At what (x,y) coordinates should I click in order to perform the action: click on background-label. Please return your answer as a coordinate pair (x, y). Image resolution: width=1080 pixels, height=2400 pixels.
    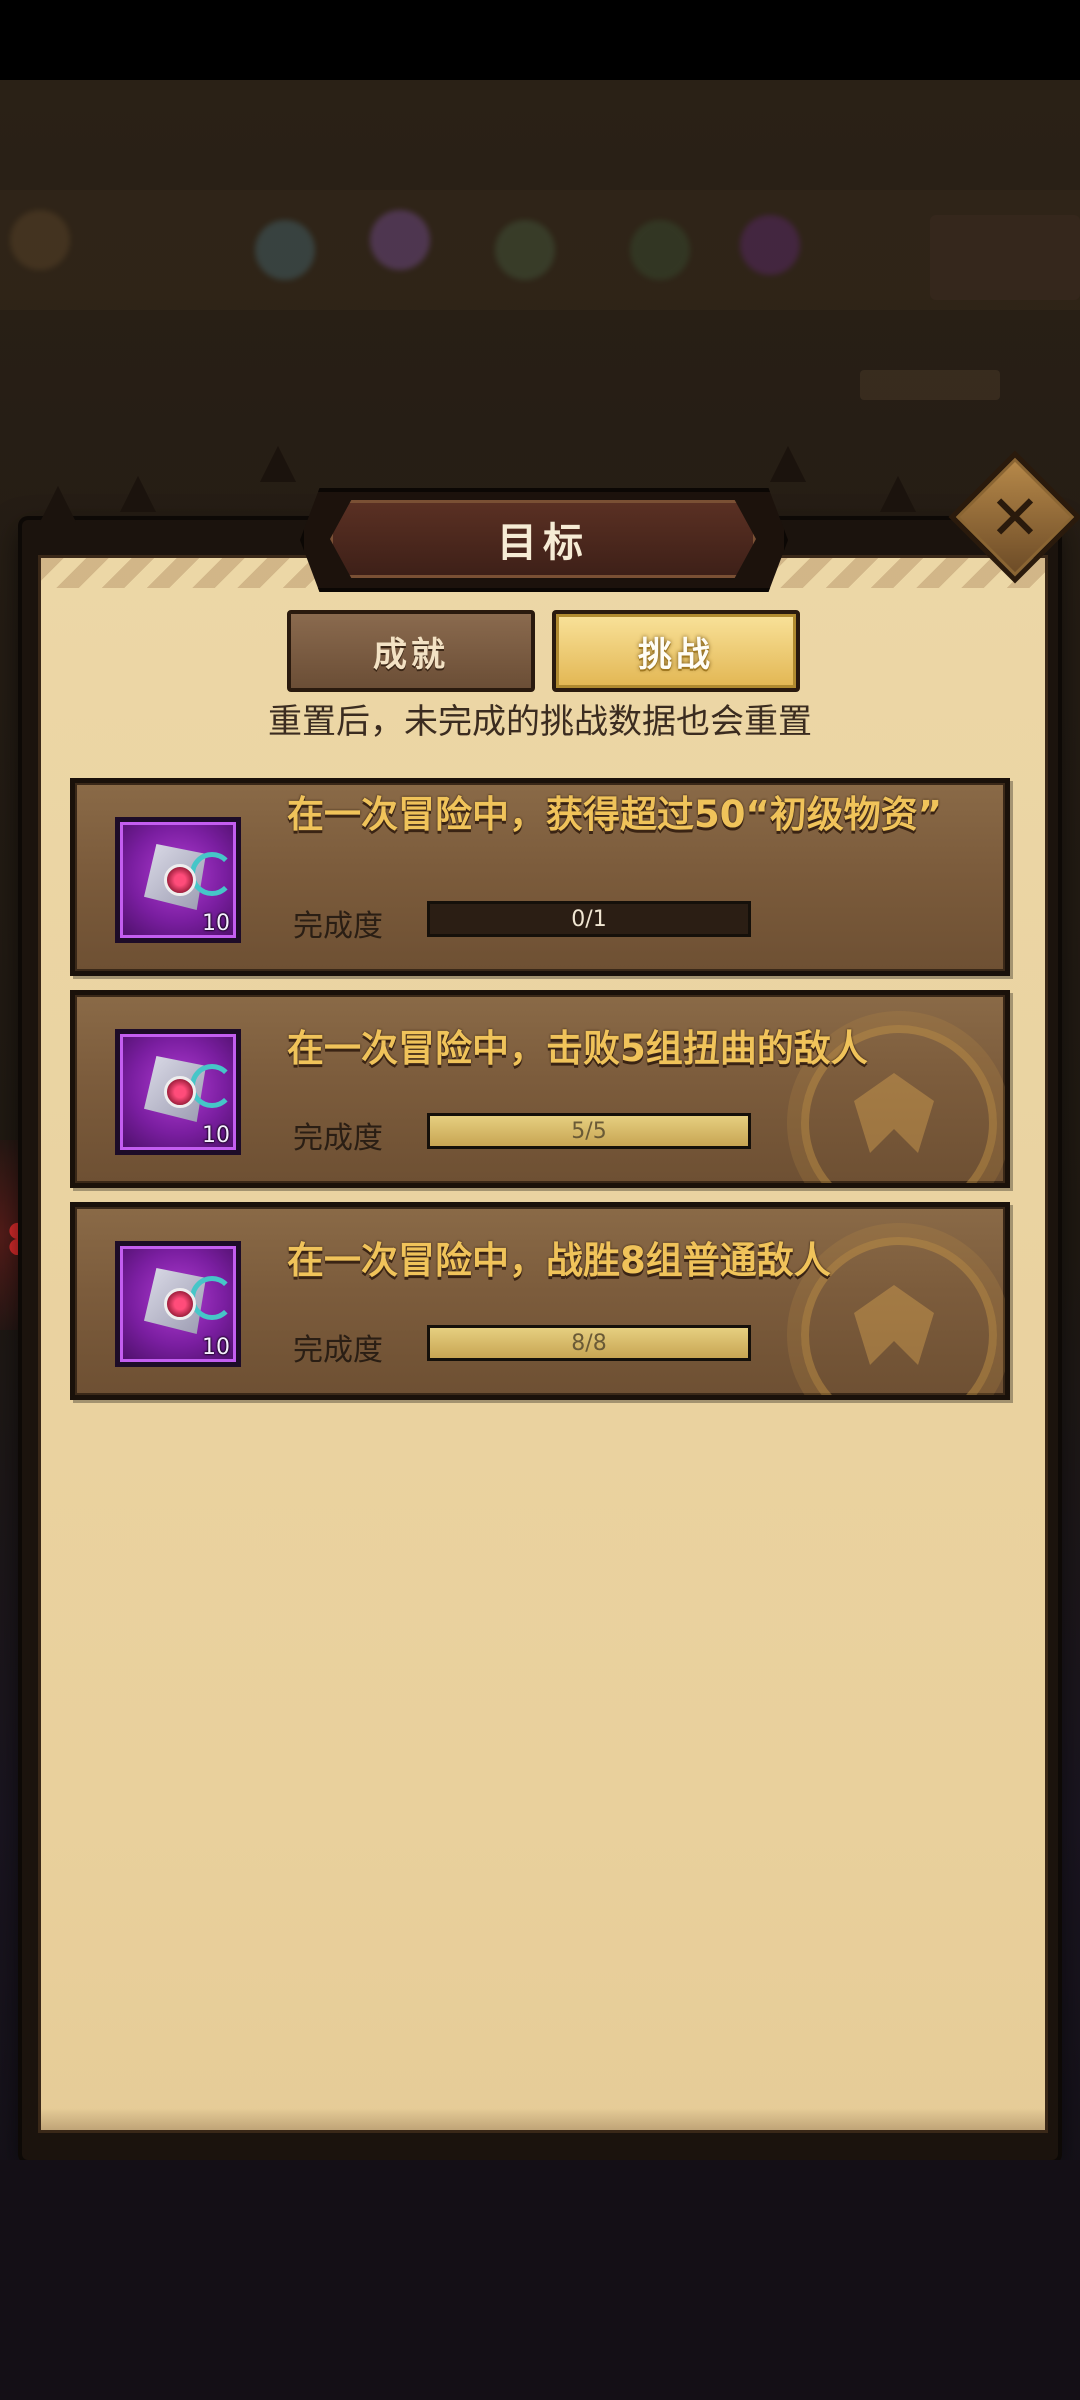
    Looking at the image, I should click on (930, 385).